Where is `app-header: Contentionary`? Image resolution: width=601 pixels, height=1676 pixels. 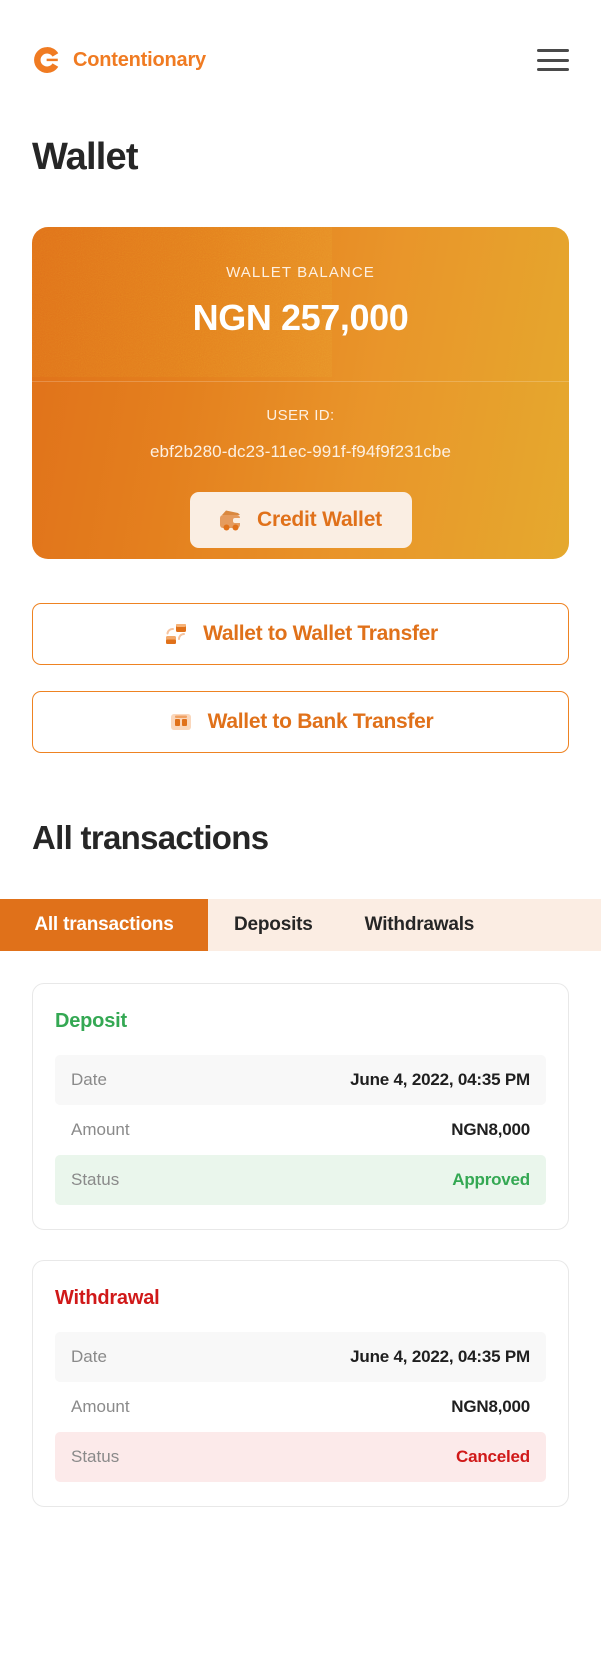 app-header: Contentionary is located at coordinates (300, 60).